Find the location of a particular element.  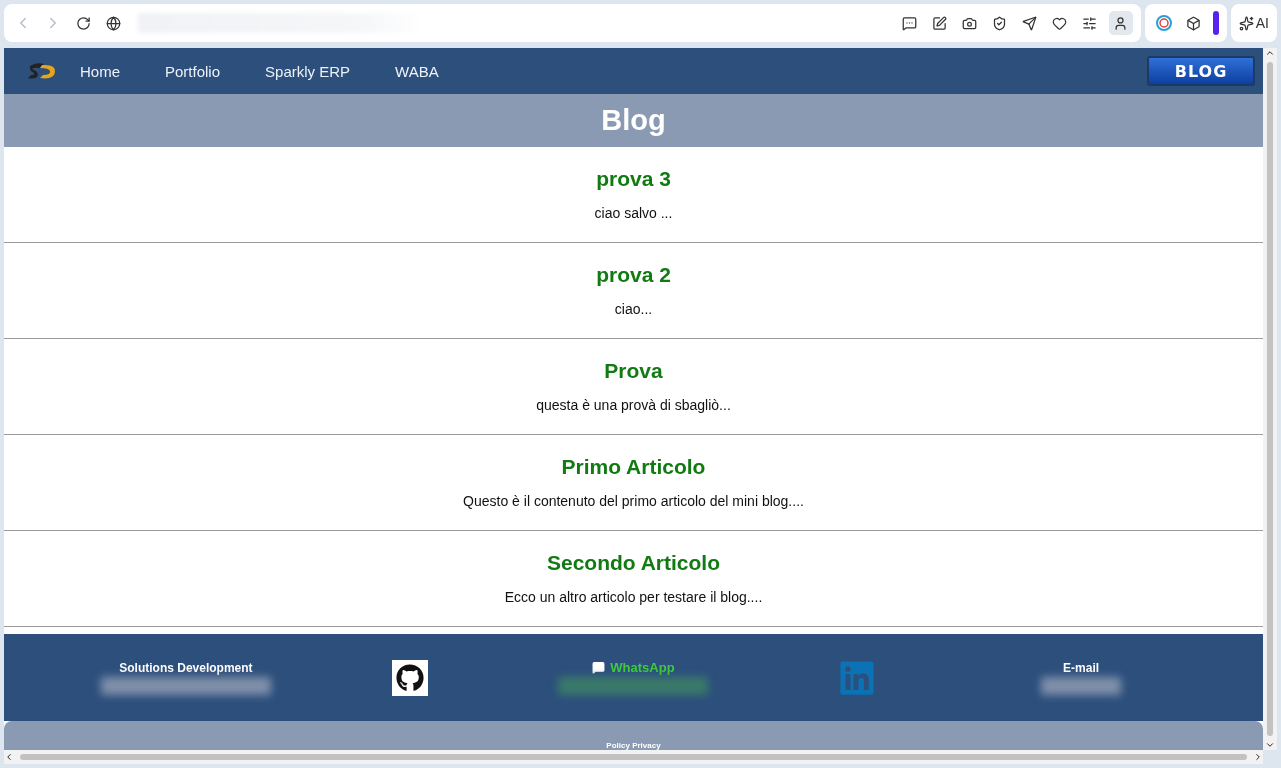

post-title: Primo Articolo is located at coordinates (633, 467).